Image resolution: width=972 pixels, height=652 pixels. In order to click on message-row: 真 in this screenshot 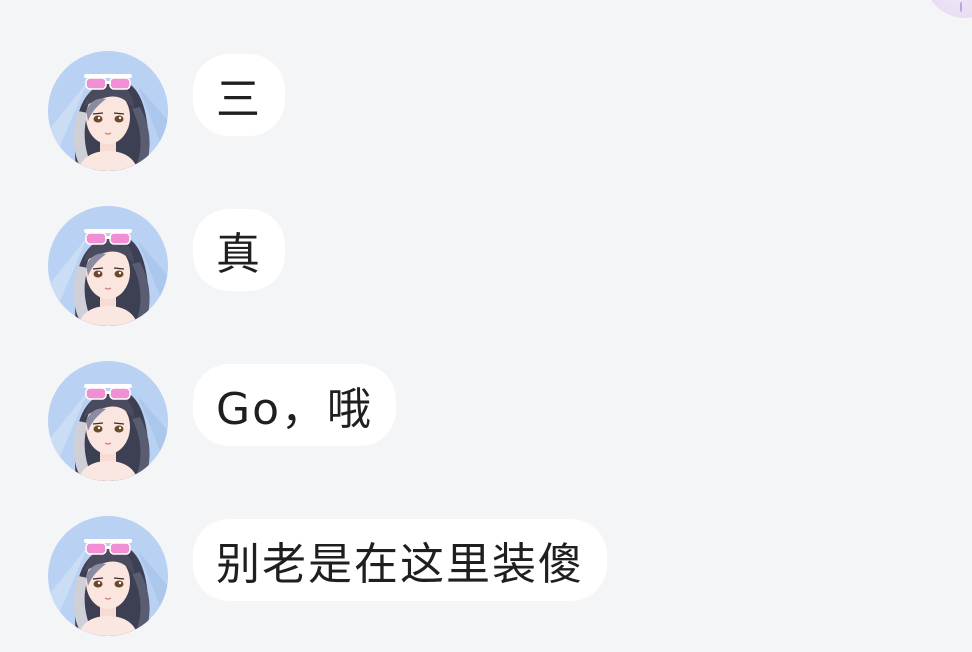, I will do `click(166, 266)`.